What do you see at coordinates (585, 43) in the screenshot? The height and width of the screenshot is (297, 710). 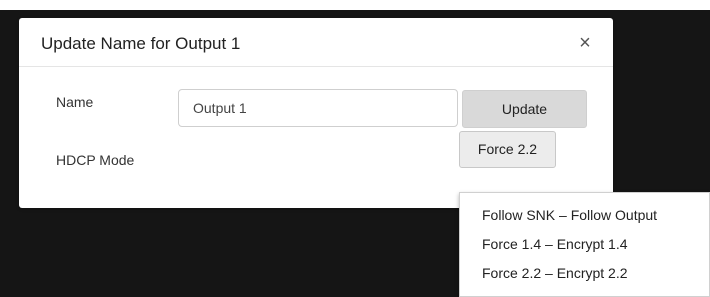 I see `close-icon: ×` at bounding box center [585, 43].